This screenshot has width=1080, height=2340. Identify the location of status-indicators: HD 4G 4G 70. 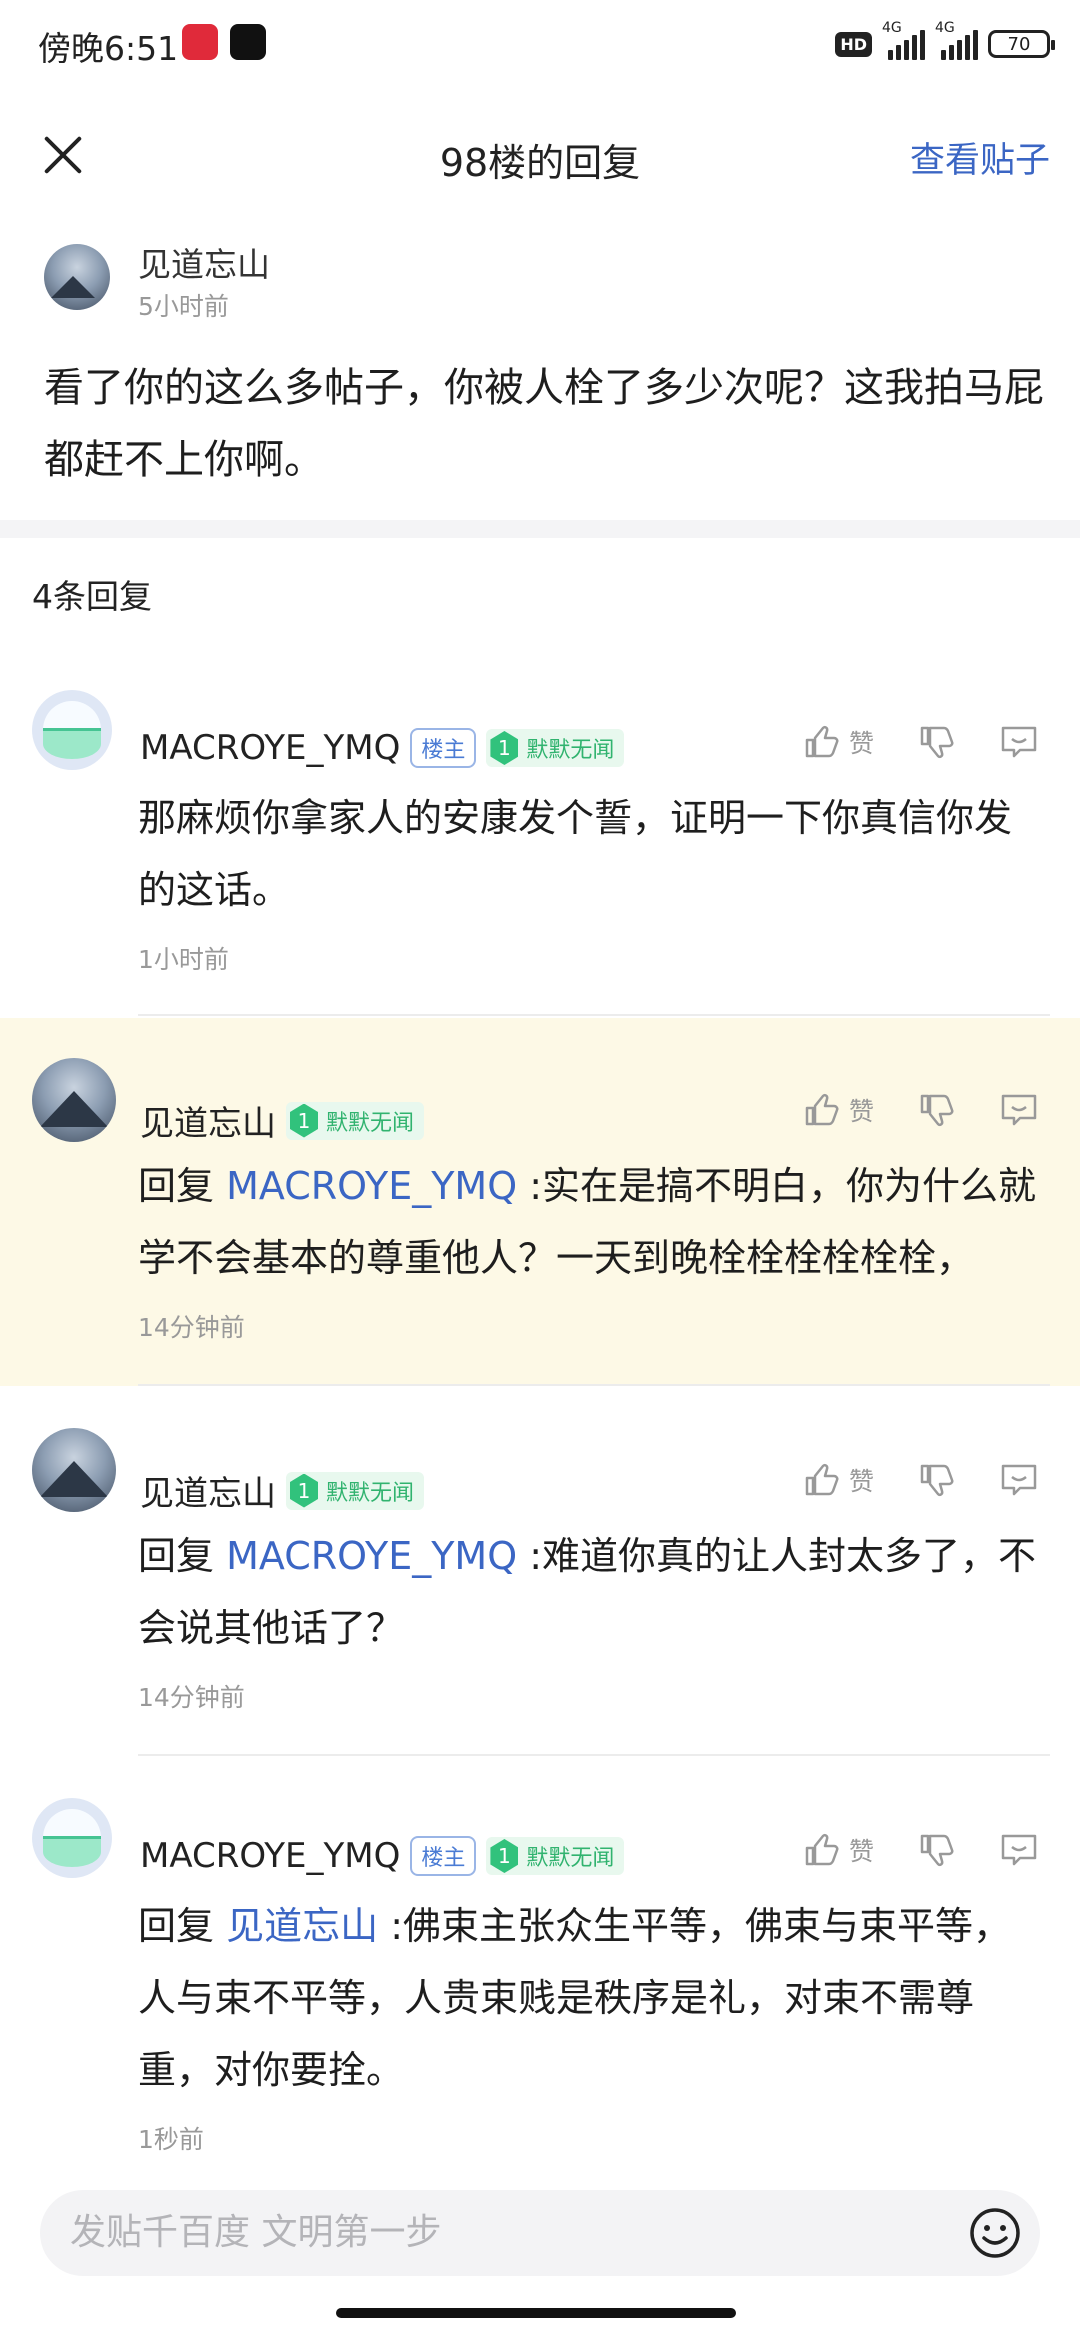
(945, 42).